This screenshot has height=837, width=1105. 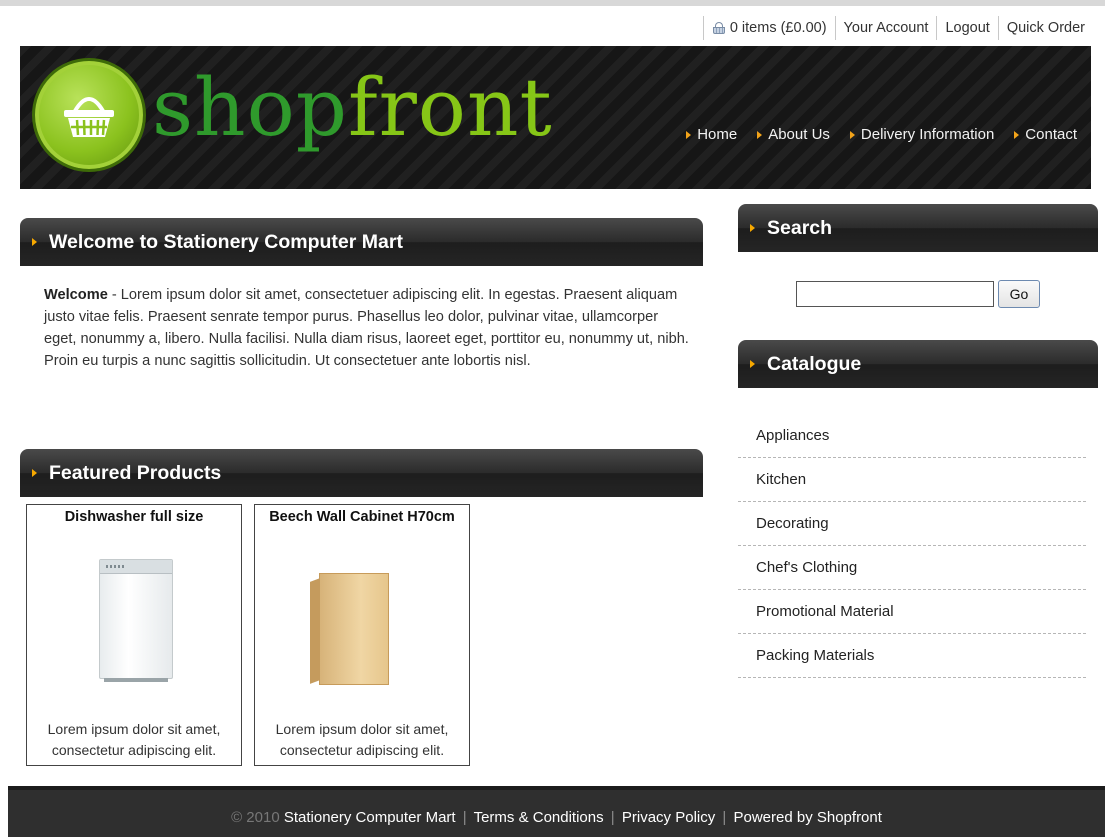 What do you see at coordinates (361, 473) in the screenshot?
I see `featured-heading-bar: Featured Products` at bounding box center [361, 473].